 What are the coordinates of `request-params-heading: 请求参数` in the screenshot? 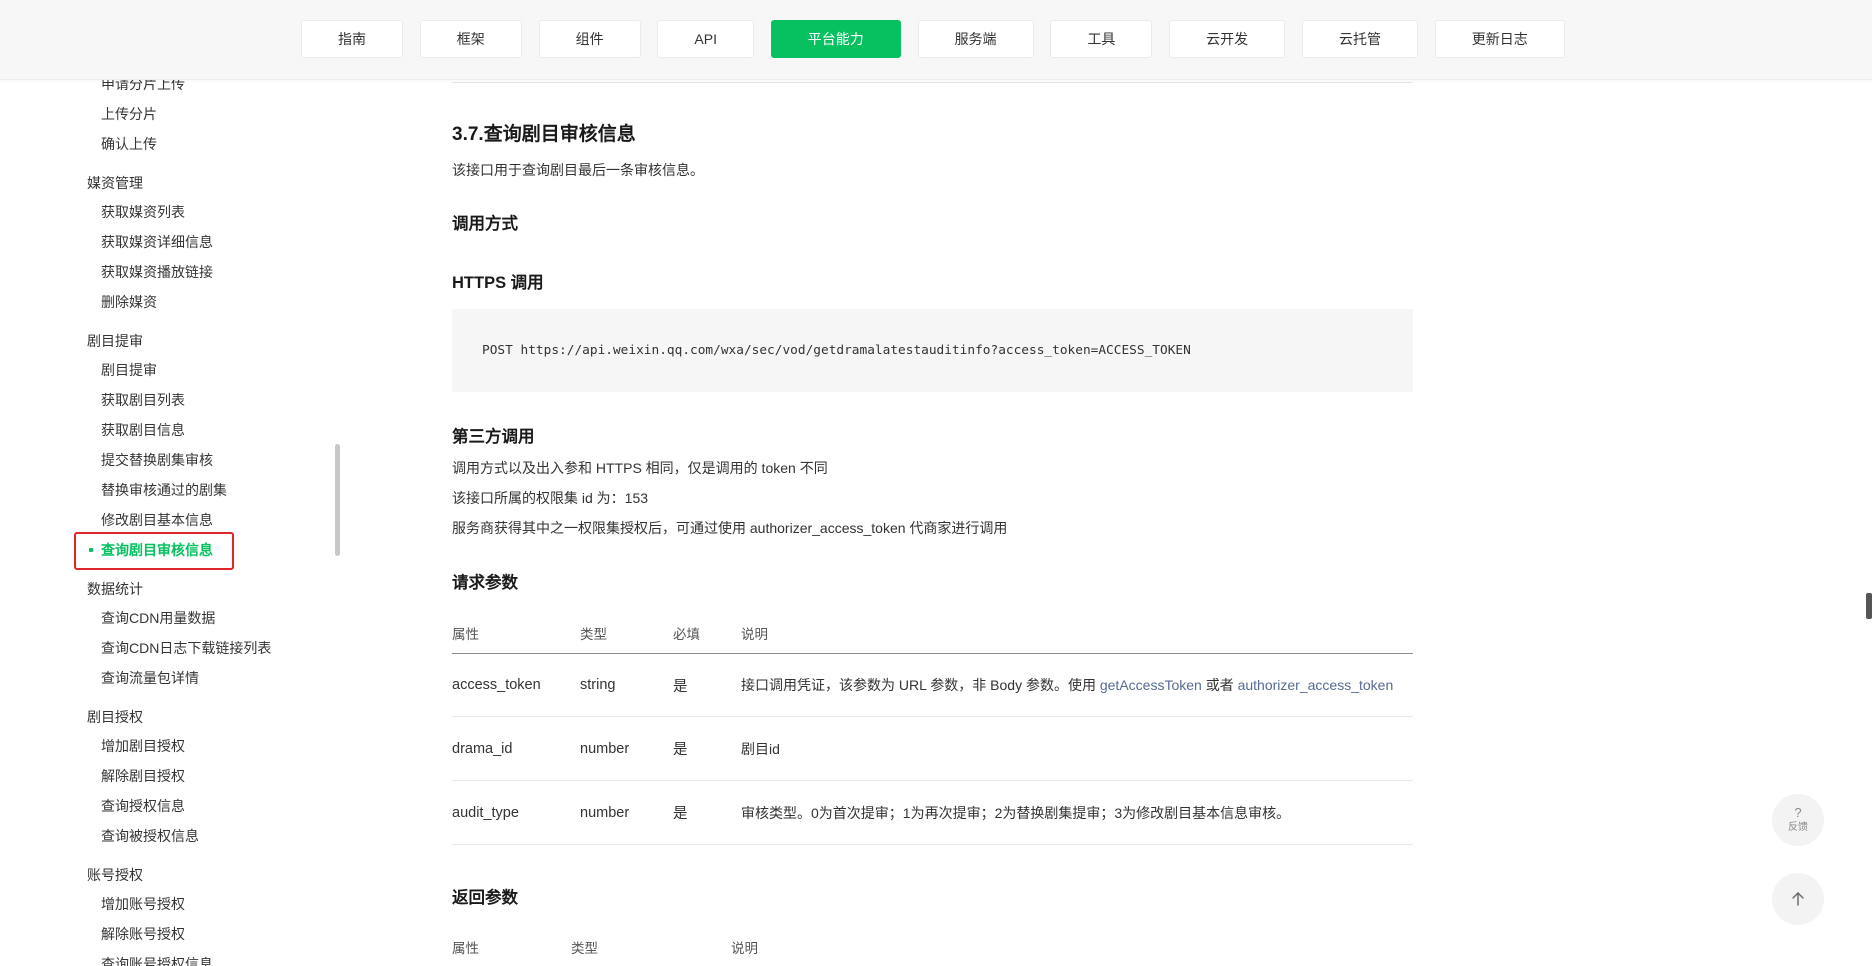 It's located at (485, 583).